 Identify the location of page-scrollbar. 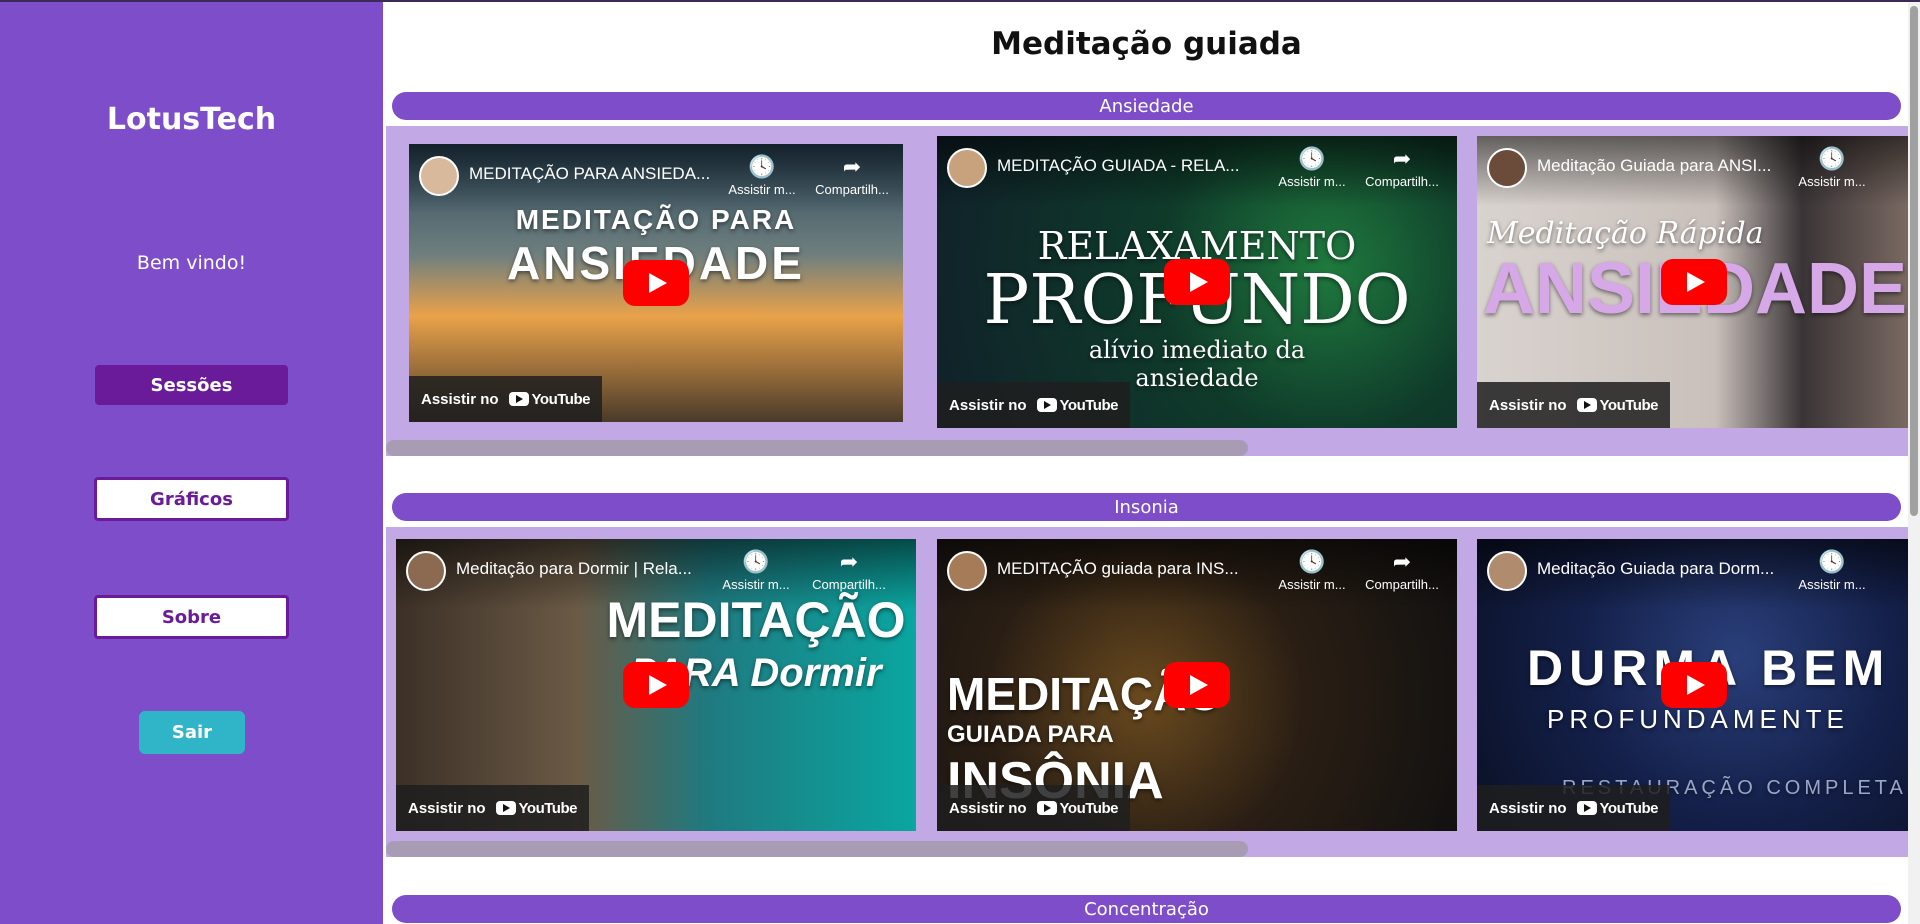
(1914, 463).